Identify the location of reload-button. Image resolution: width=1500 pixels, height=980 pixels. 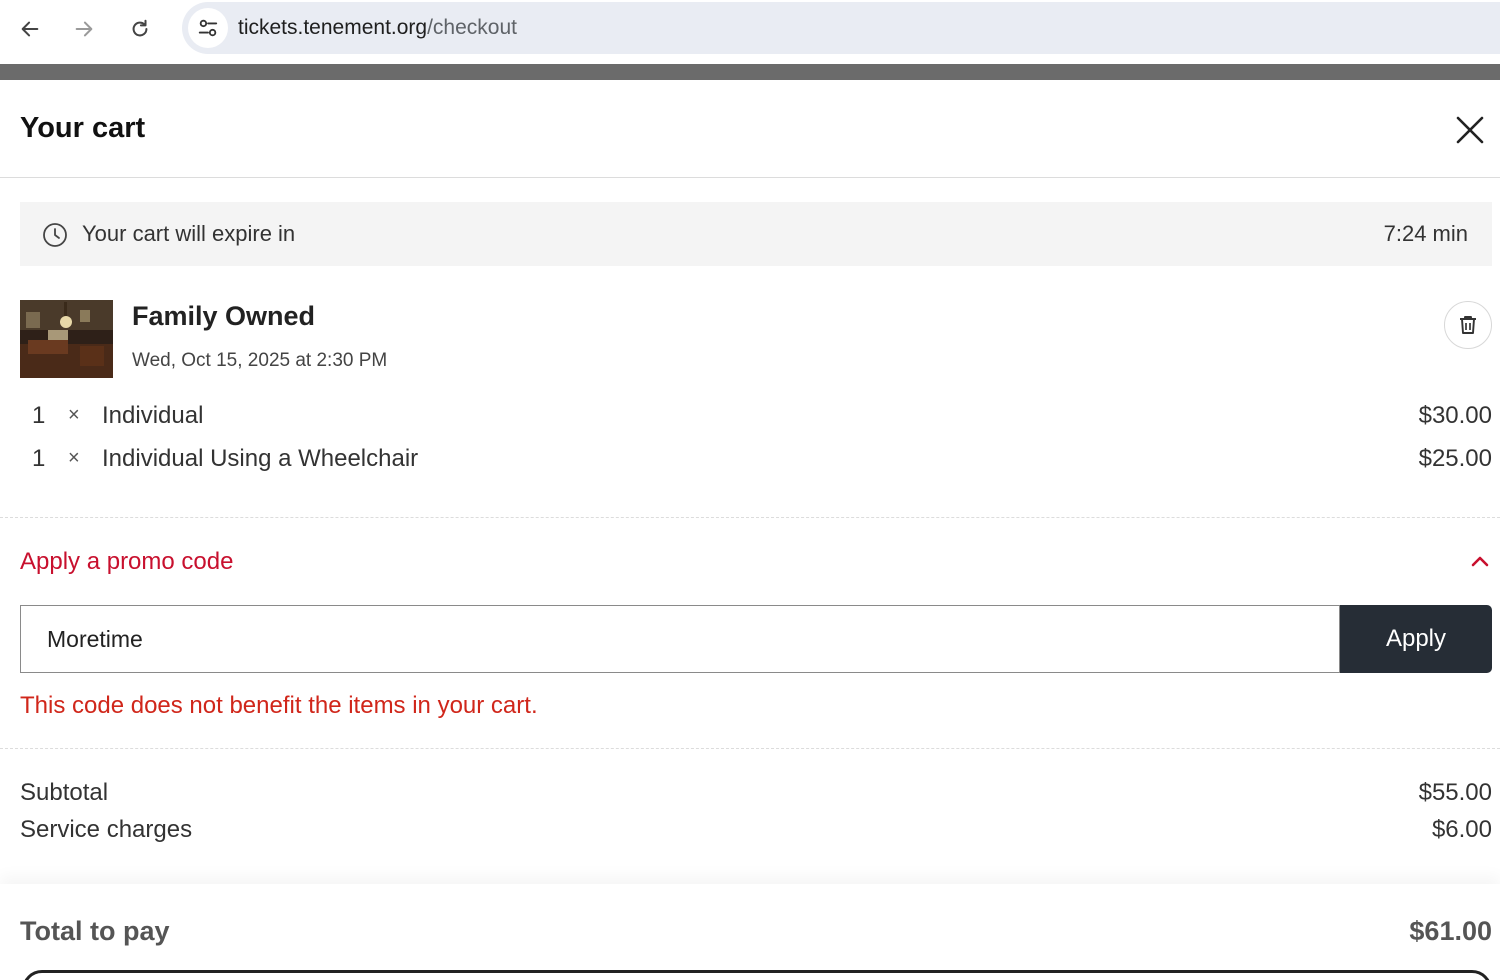
(140, 29).